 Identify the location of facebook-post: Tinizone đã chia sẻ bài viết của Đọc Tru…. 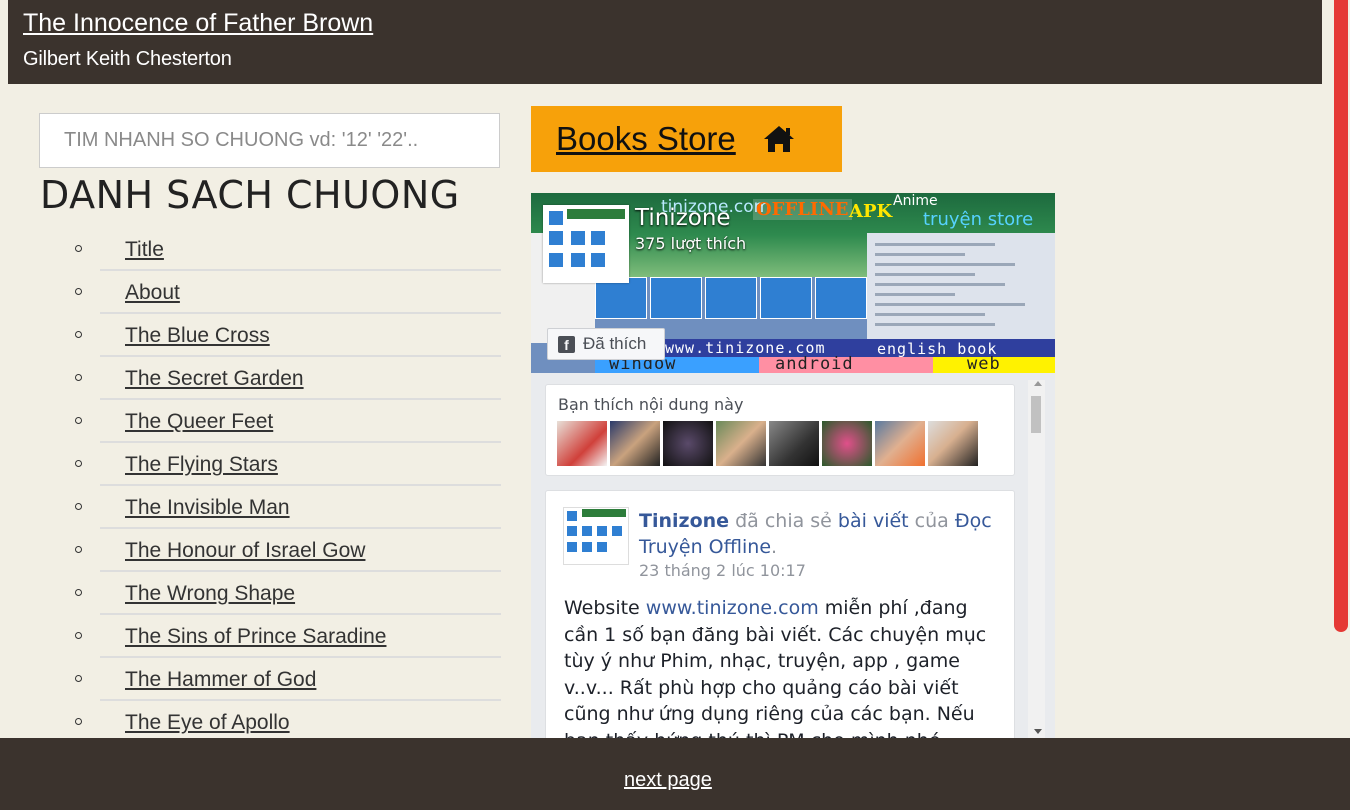
(780, 614).